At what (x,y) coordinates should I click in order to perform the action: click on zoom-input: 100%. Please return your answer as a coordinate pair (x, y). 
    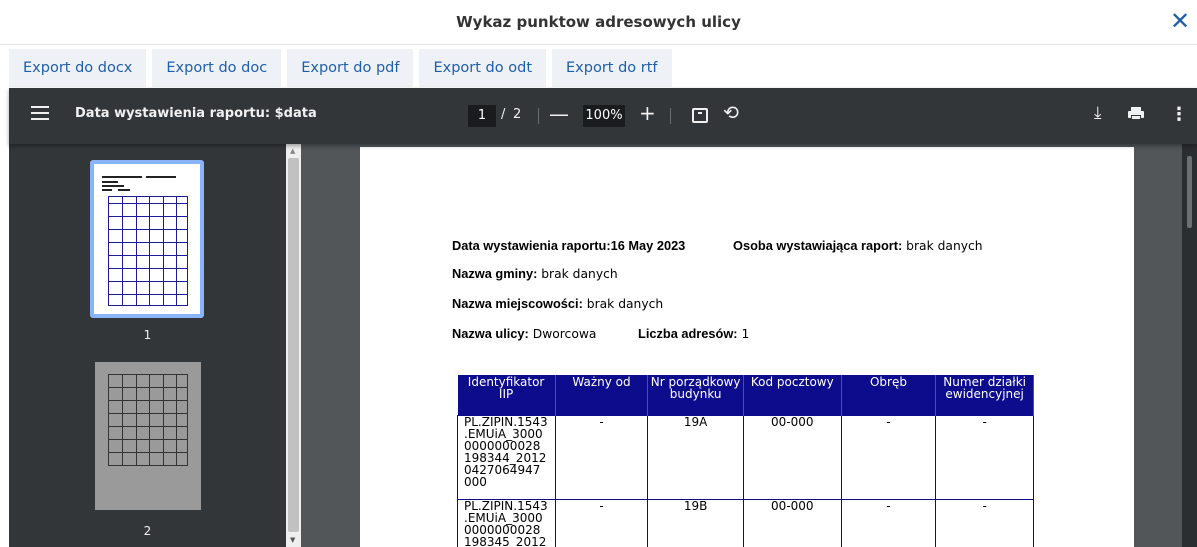
    Looking at the image, I should click on (604, 116).